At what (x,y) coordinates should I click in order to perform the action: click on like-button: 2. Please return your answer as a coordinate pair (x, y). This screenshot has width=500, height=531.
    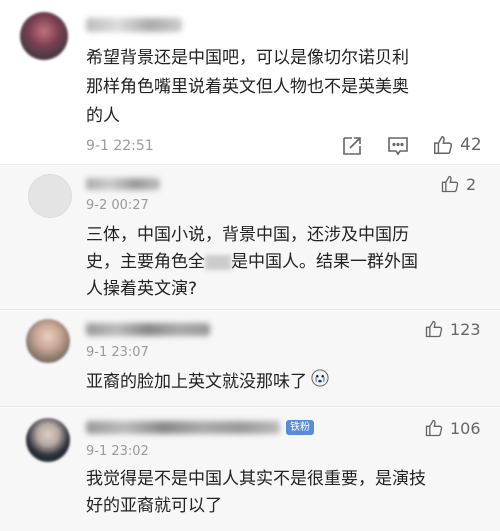
    Looking at the image, I should click on (458, 184).